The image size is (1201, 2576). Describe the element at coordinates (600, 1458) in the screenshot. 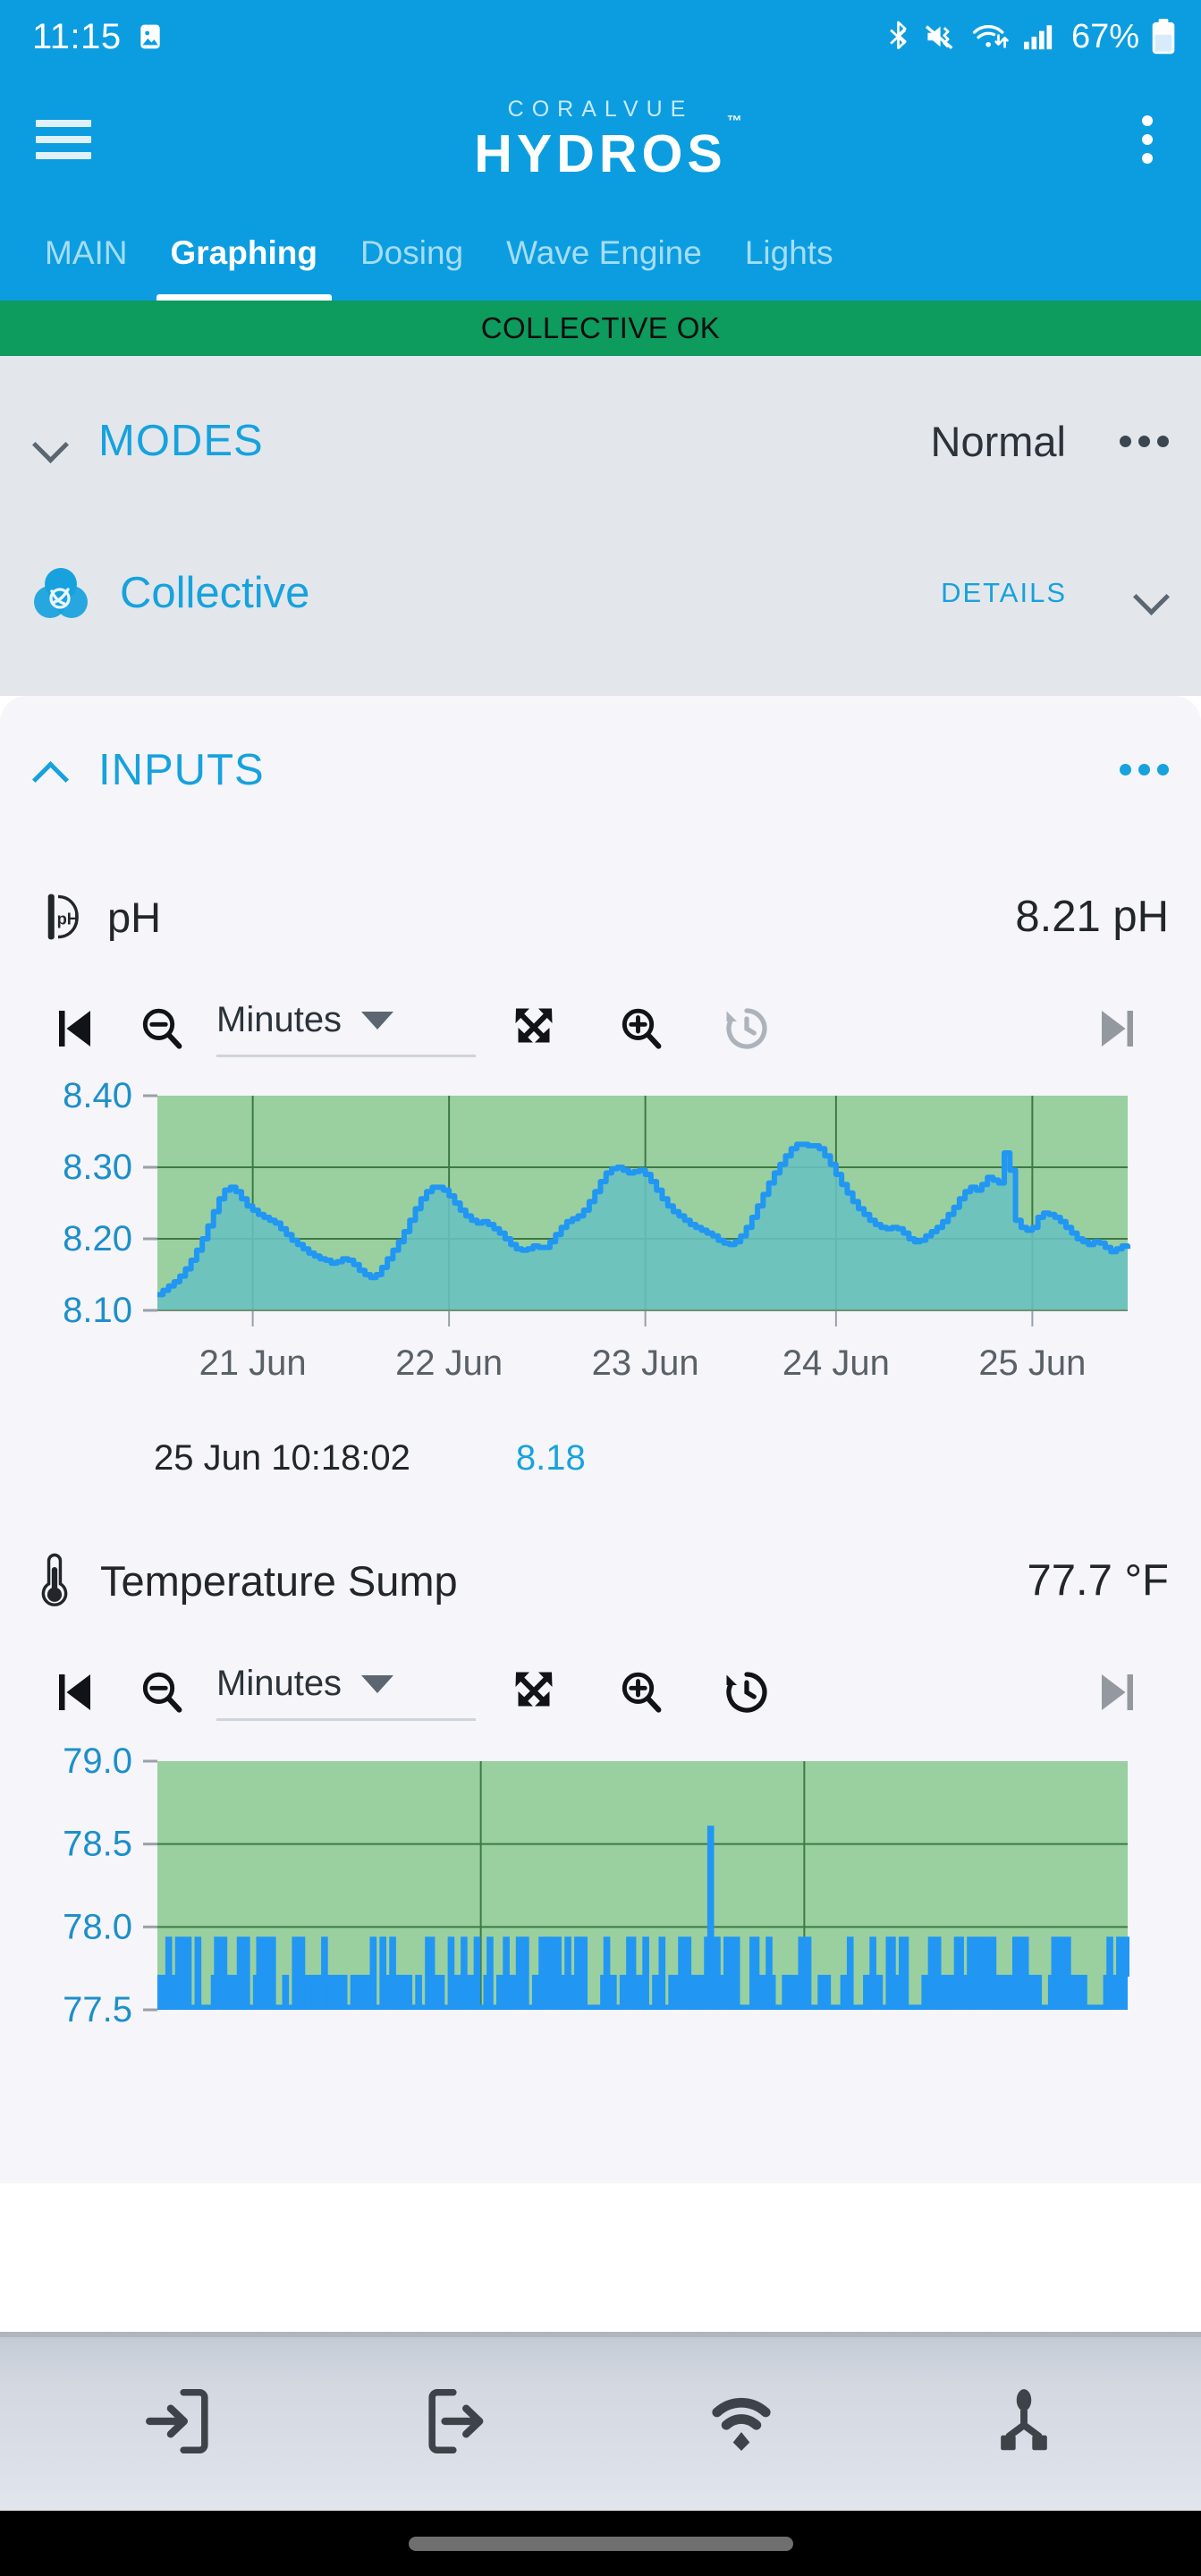

I see `readout-ph: 25 Jun 10:18:02 8.18` at that location.